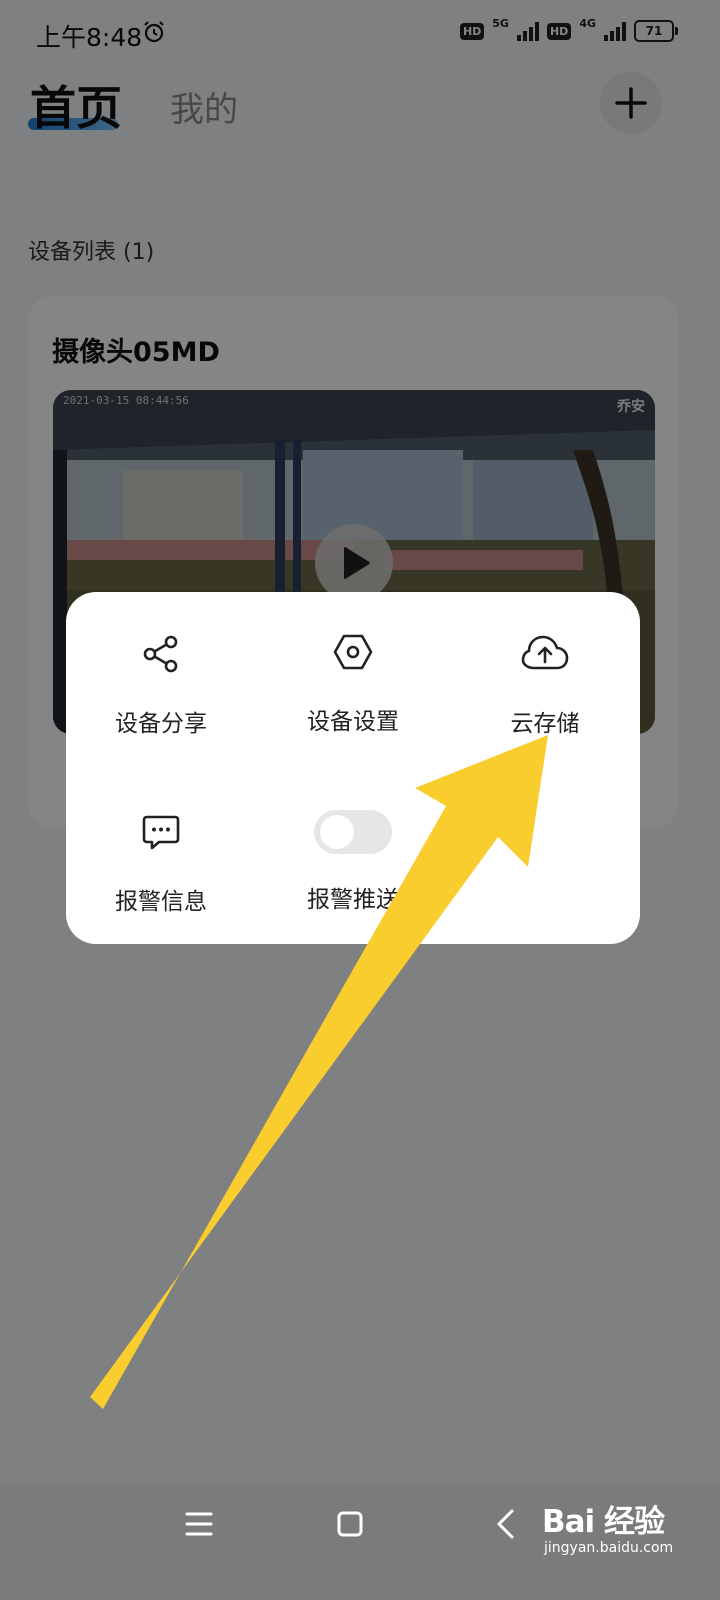  What do you see at coordinates (609, 1548) in the screenshot?
I see `watermark-url: jingyan.baidu.com` at bounding box center [609, 1548].